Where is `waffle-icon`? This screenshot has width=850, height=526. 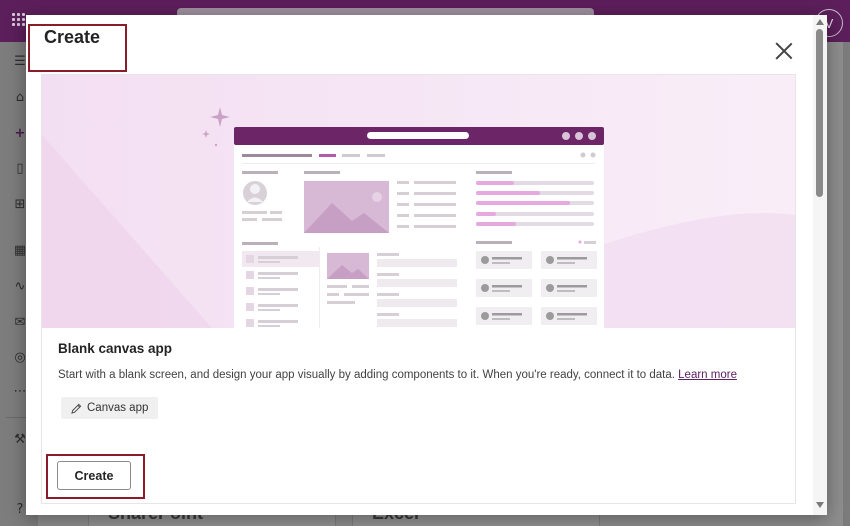
waffle-icon is located at coordinates (19, 20).